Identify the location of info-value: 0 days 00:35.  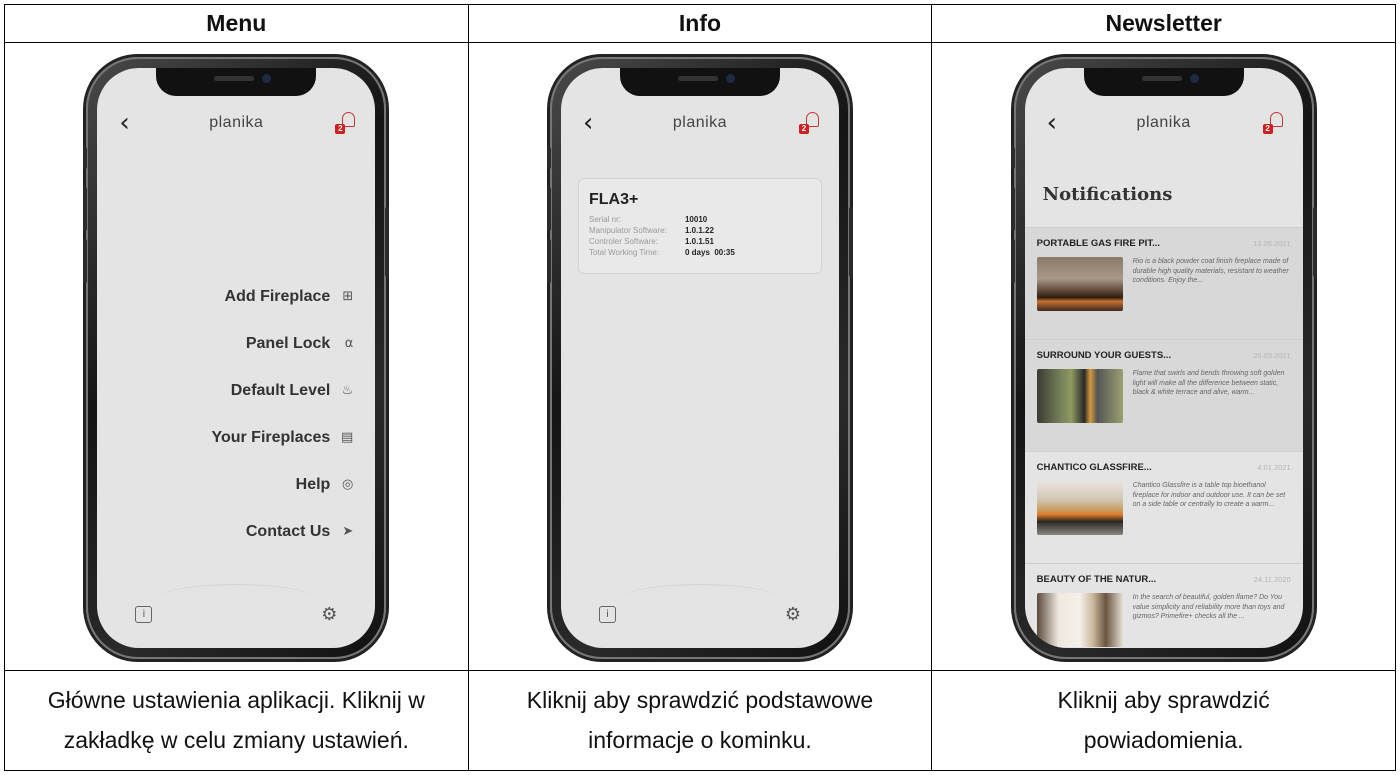
(709, 253).